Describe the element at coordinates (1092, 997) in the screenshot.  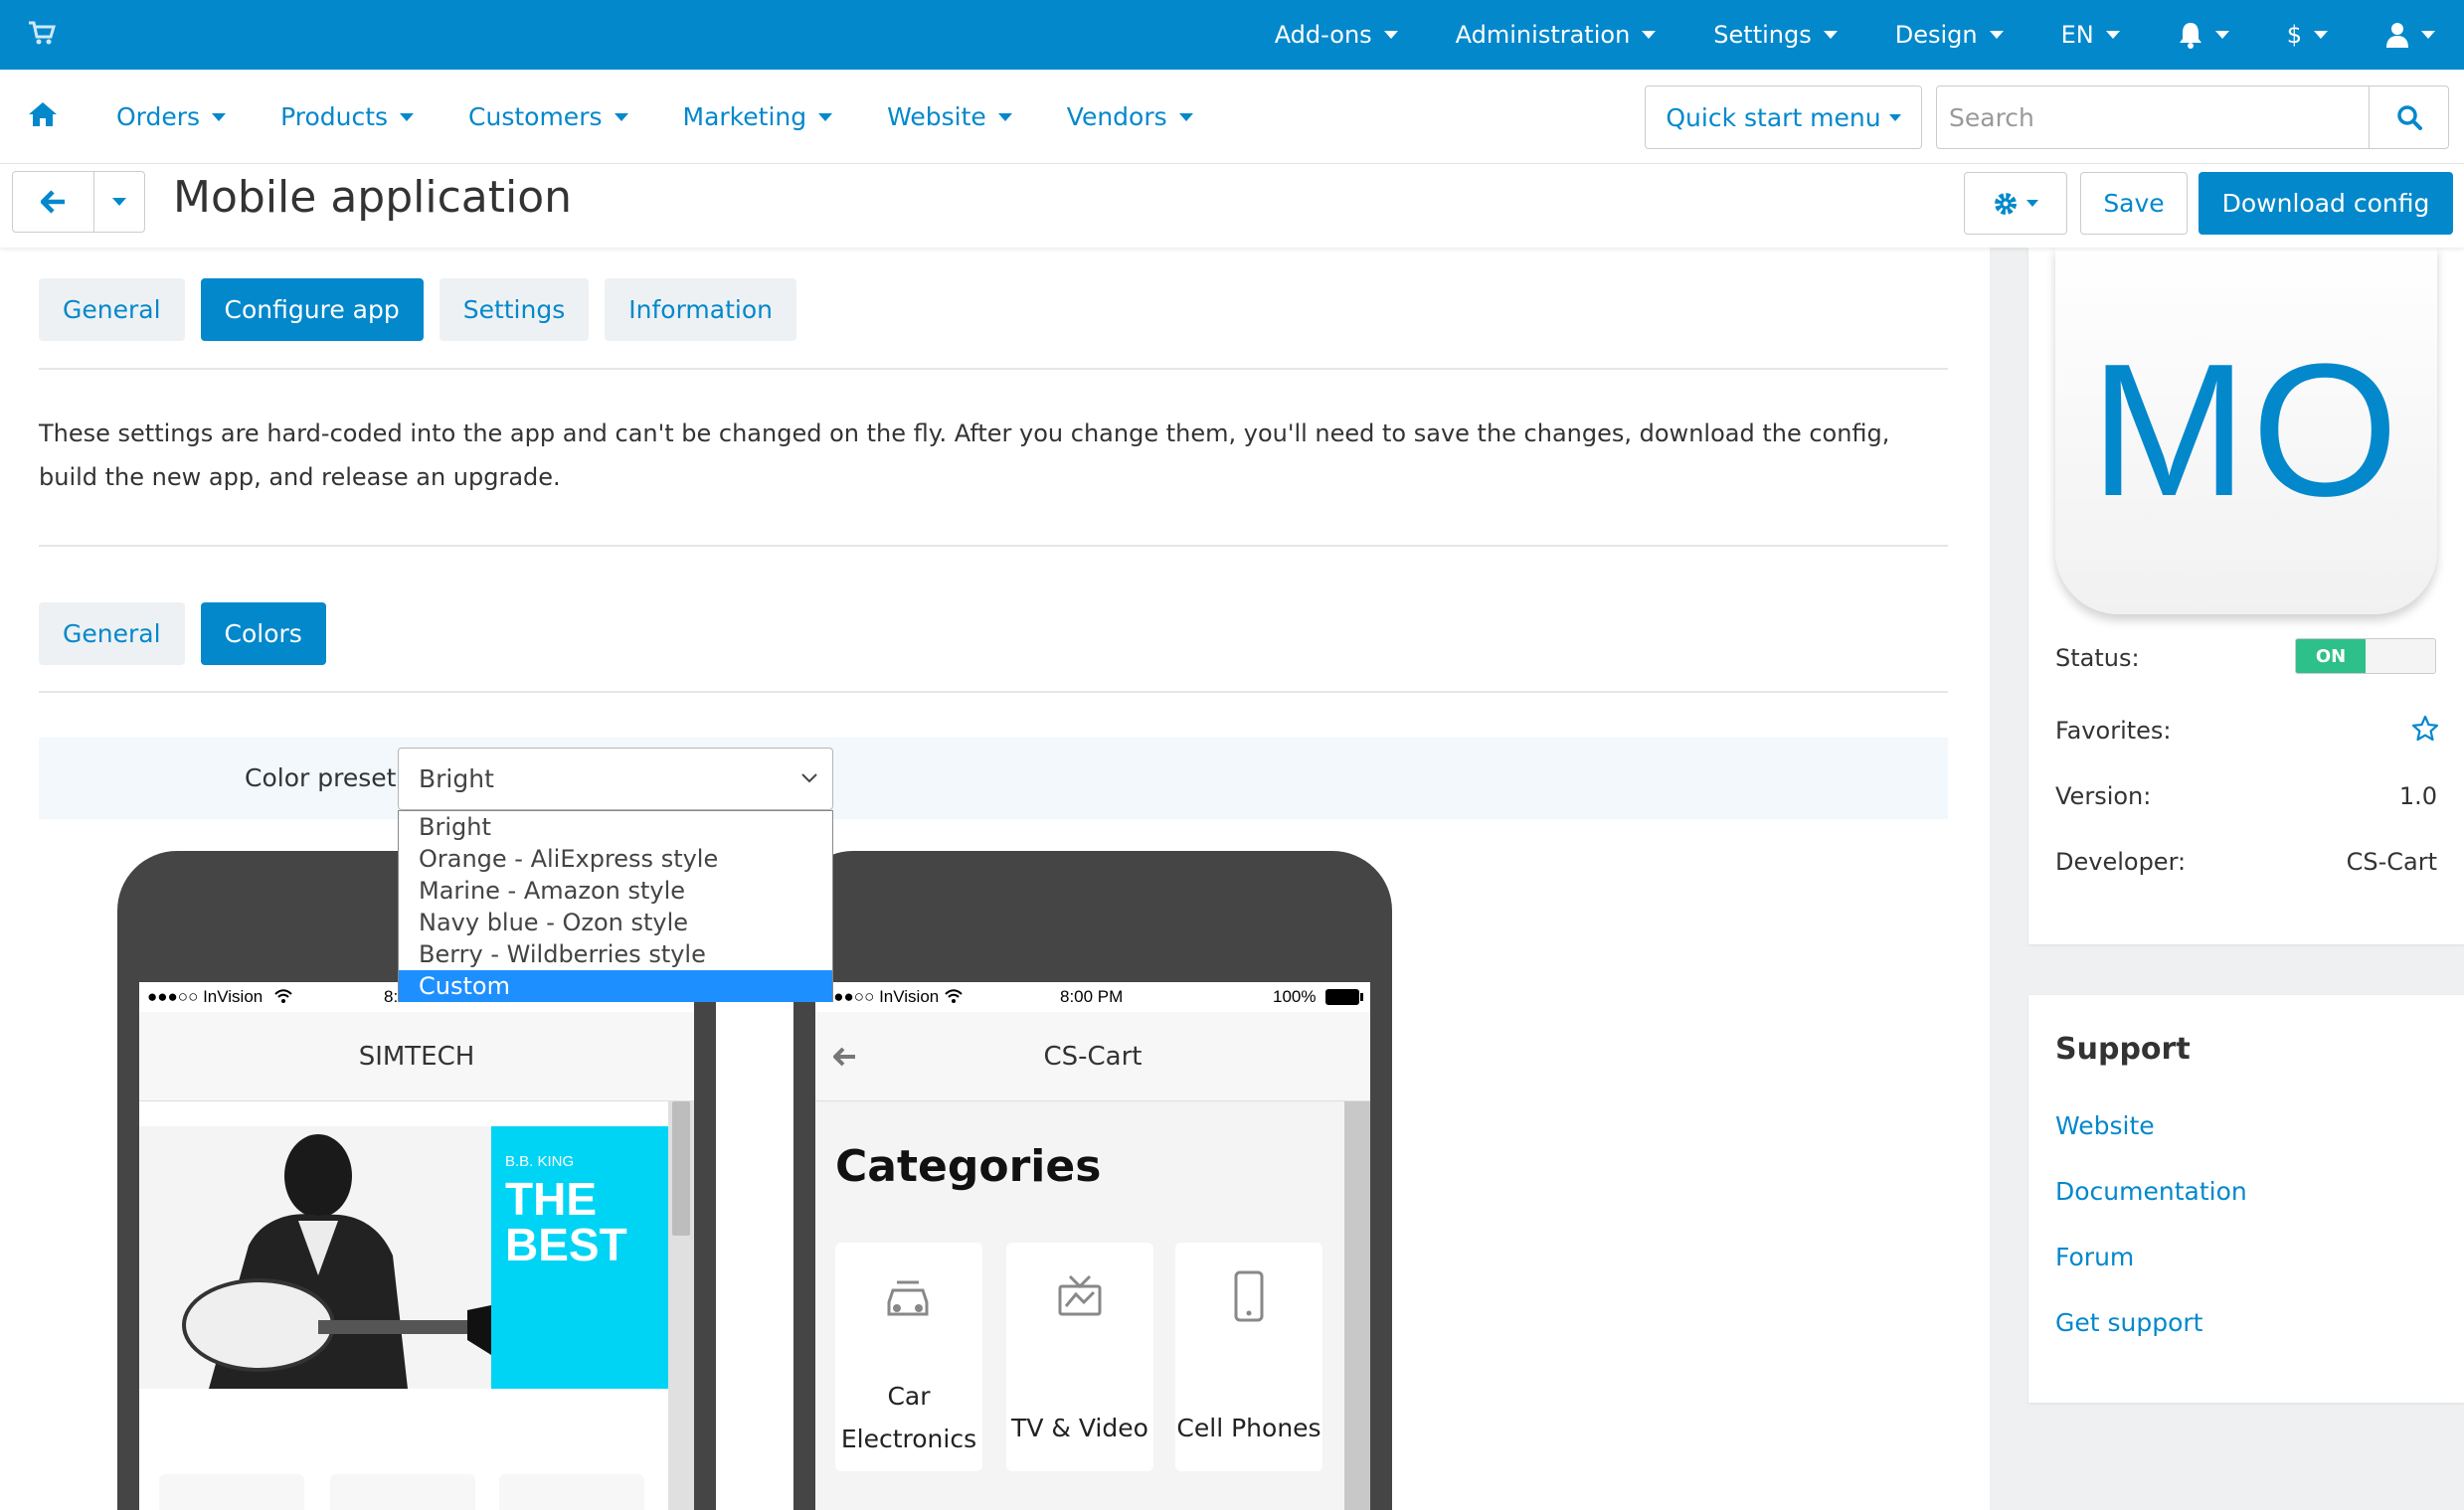
I see `phone-status-bar: ●●●○○ InVision 8:00 PM 100%` at that location.